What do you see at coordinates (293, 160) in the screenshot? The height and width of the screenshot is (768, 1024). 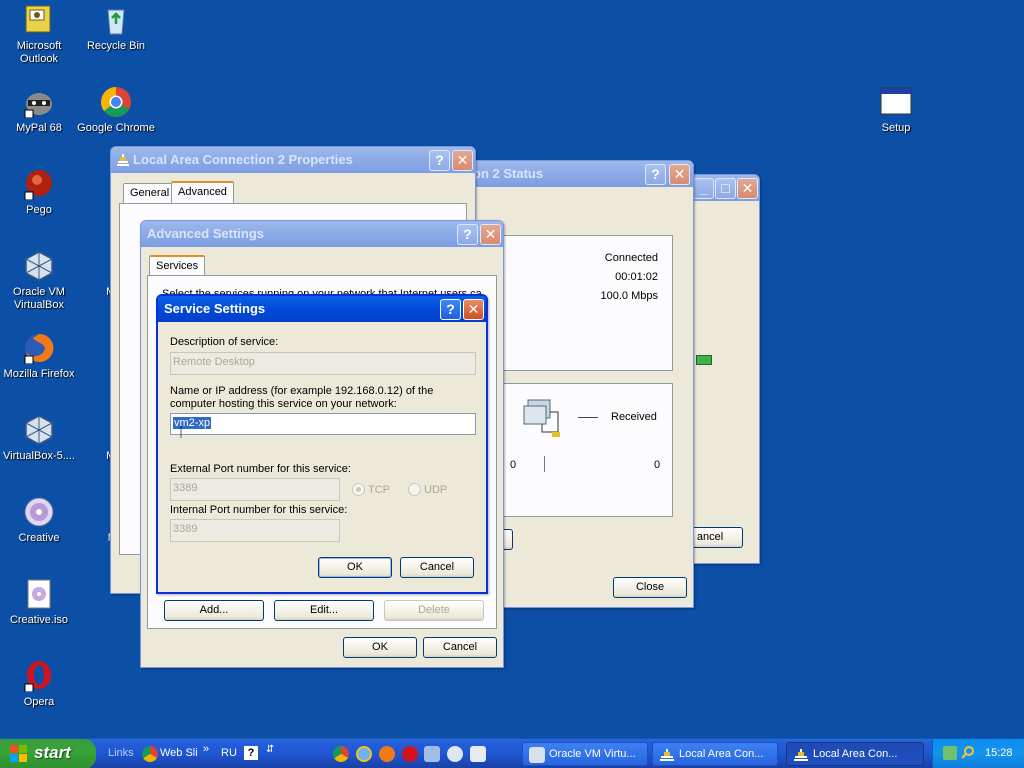 I see `properties-titlebar: Local Area Connection 2 Properties ? ✕` at bounding box center [293, 160].